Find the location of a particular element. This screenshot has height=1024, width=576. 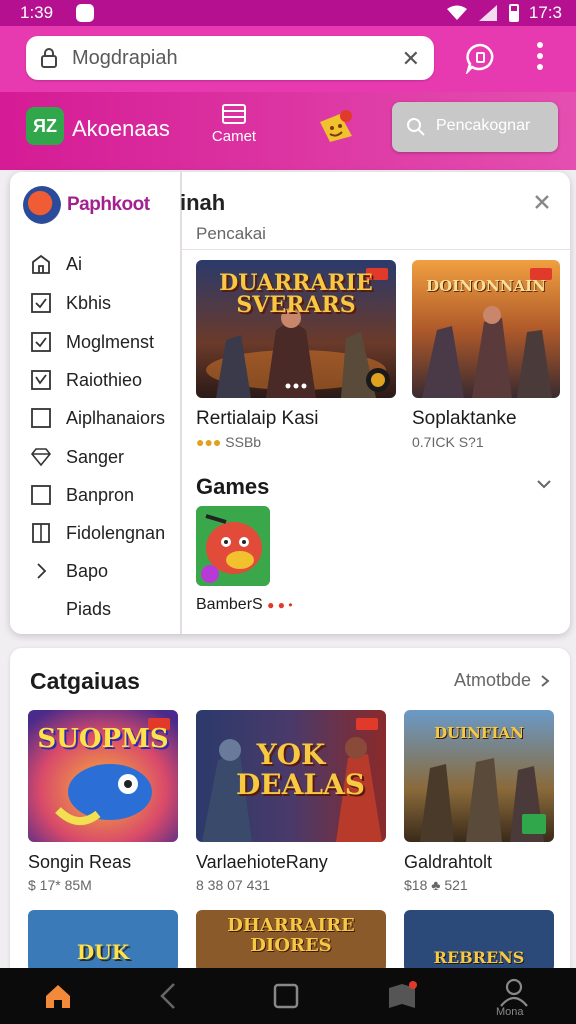

site-logo: ЯZ is located at coordinates (45, 126).